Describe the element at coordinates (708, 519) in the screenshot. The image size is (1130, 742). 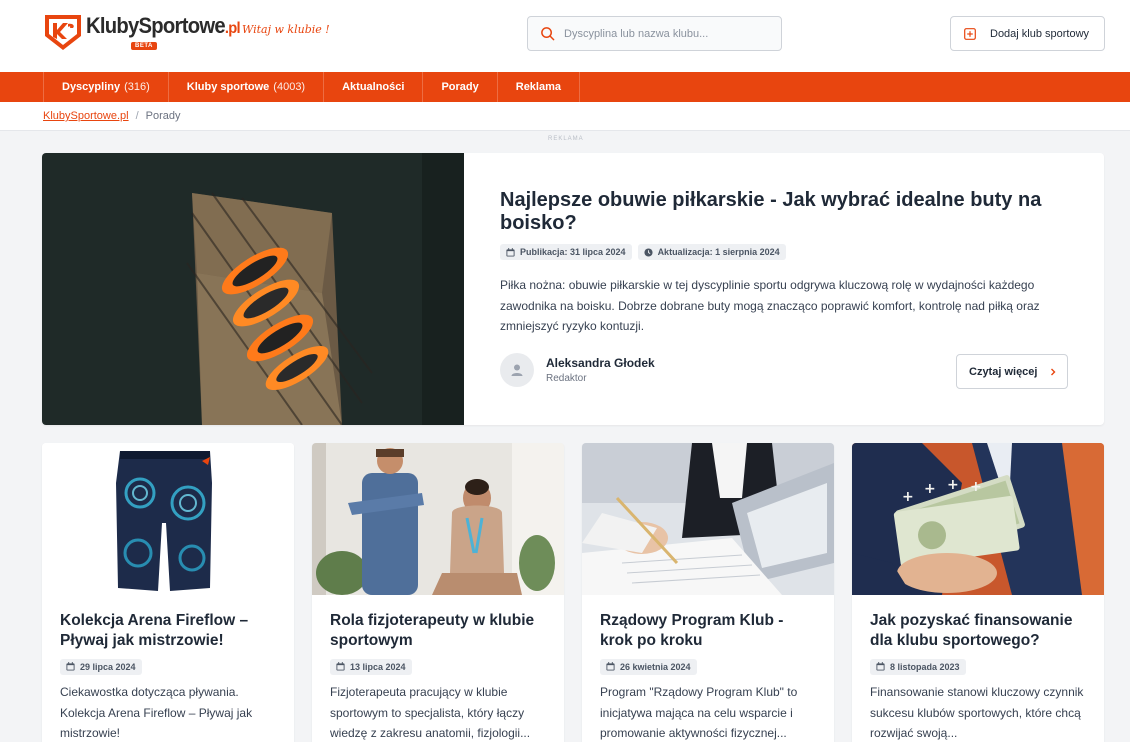
I see `card-image-writing-document` at that location.